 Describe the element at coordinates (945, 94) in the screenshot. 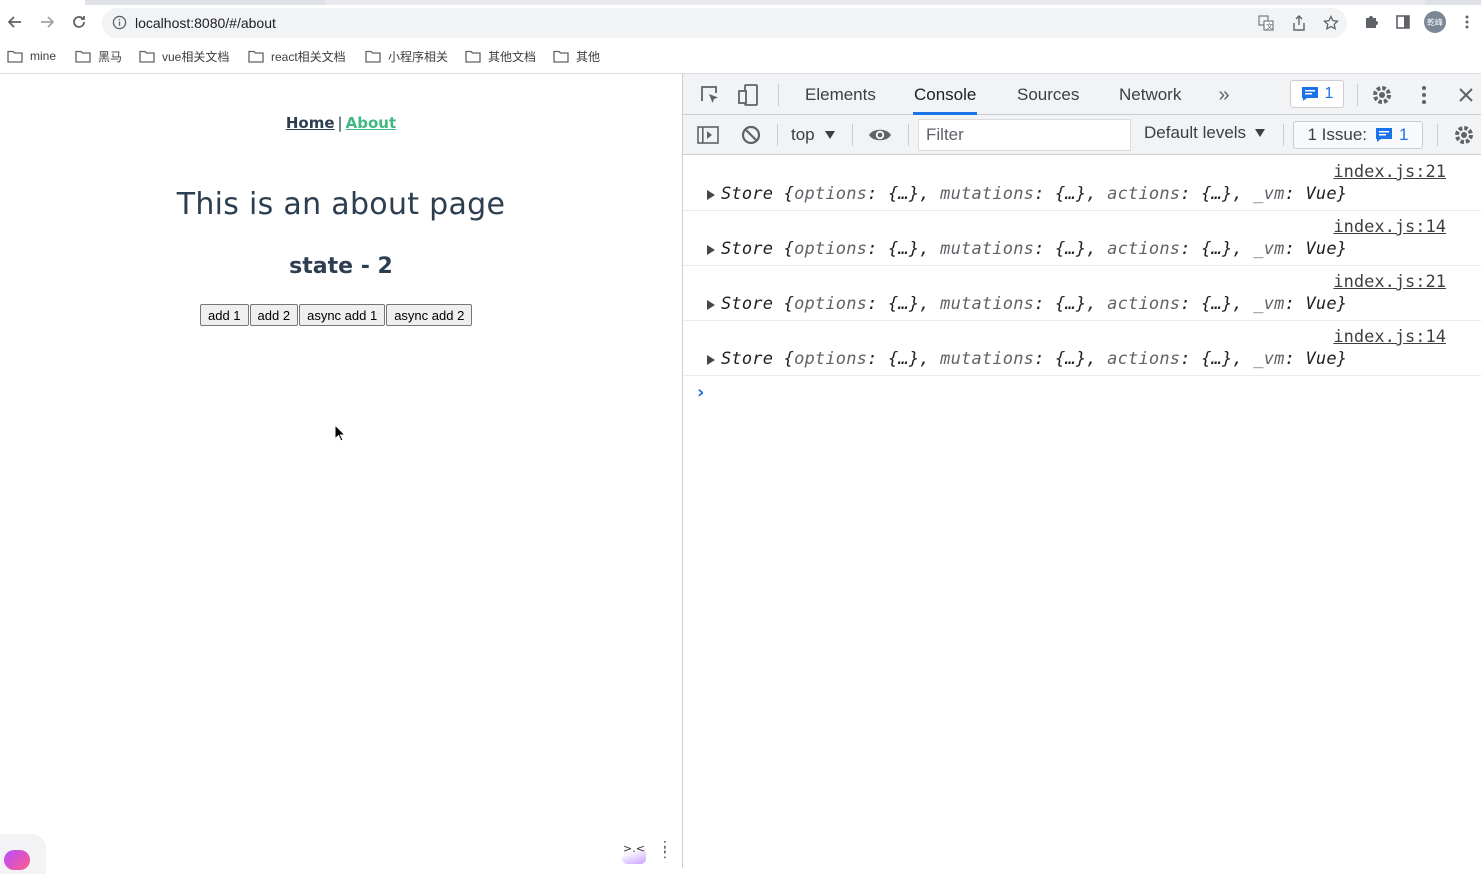

I see `tab-console: Console` at that location.